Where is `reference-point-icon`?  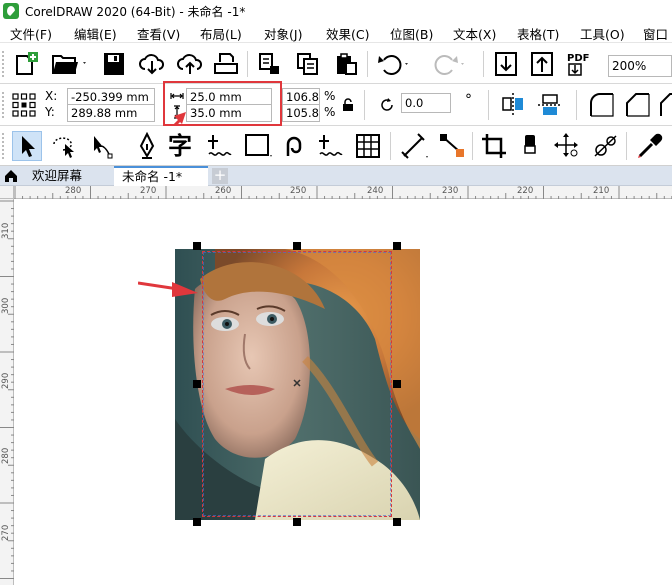
reference-point-icon is located at coordinates (24, 105).